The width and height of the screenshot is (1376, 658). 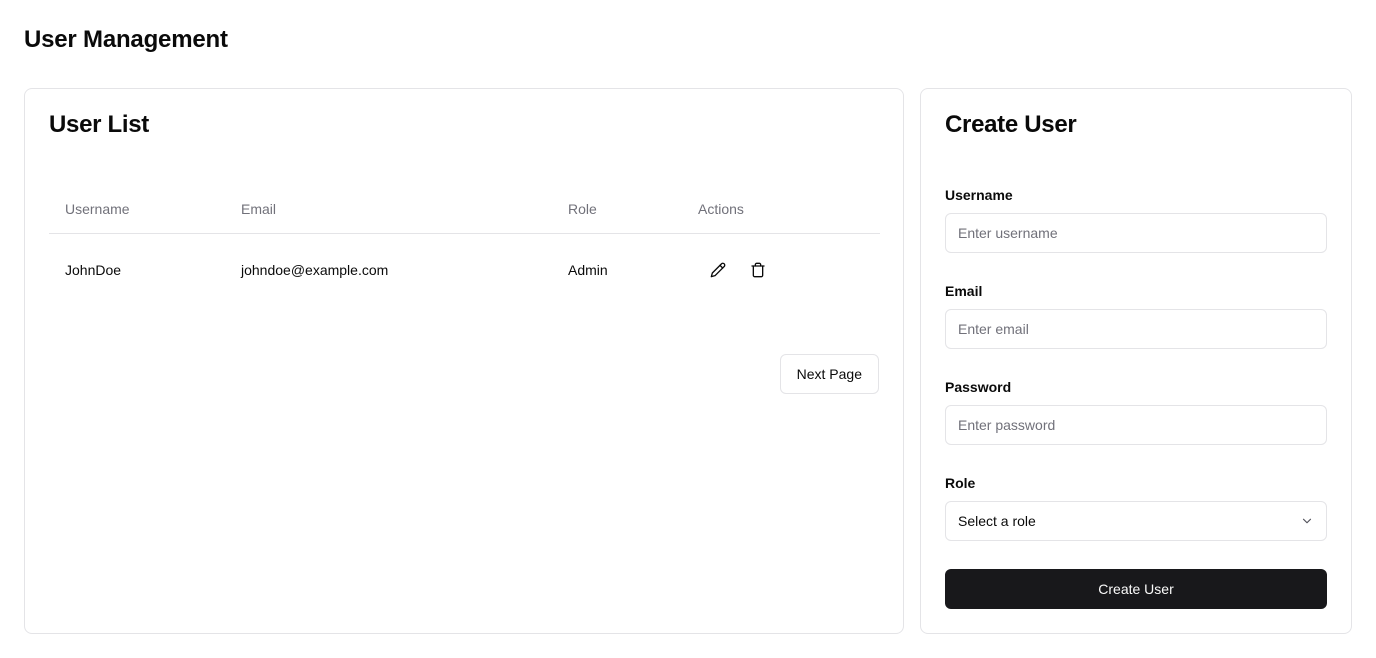 What do you see at coordinates (1136, 589) in the screenshot?
I see `create-user-button: Create User` at bounding box center [1136, 589].